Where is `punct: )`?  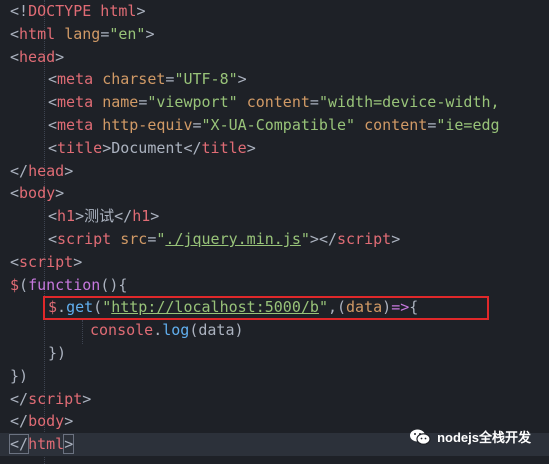
punct: ) is located at coordinates (239, 330).